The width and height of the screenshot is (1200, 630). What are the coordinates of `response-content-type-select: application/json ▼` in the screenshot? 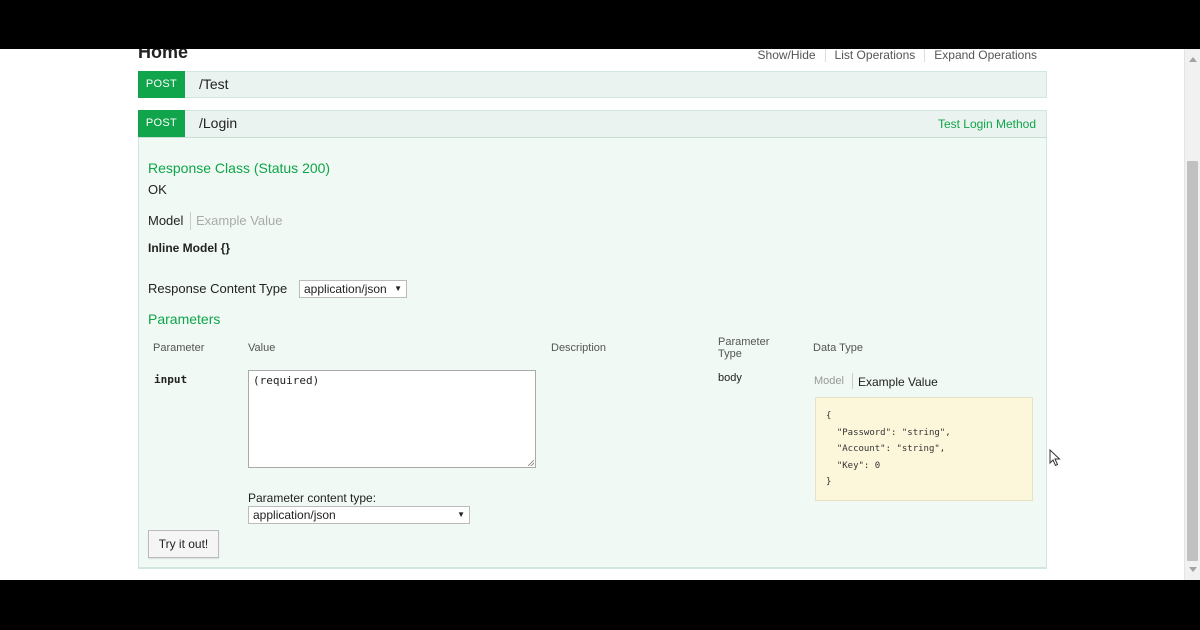 It's located at (353, 289).